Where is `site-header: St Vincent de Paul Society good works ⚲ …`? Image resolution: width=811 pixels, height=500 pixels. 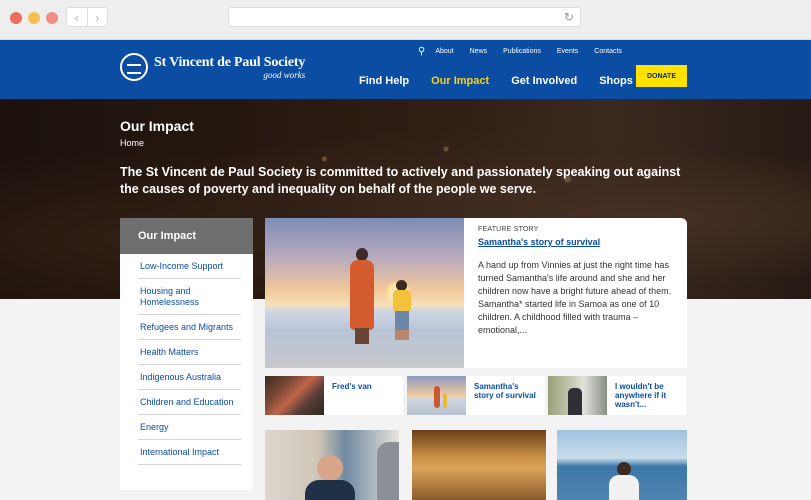 site-header: St Vincent de Paul Society good works ⚲ … is located at coordinates (405, 69).